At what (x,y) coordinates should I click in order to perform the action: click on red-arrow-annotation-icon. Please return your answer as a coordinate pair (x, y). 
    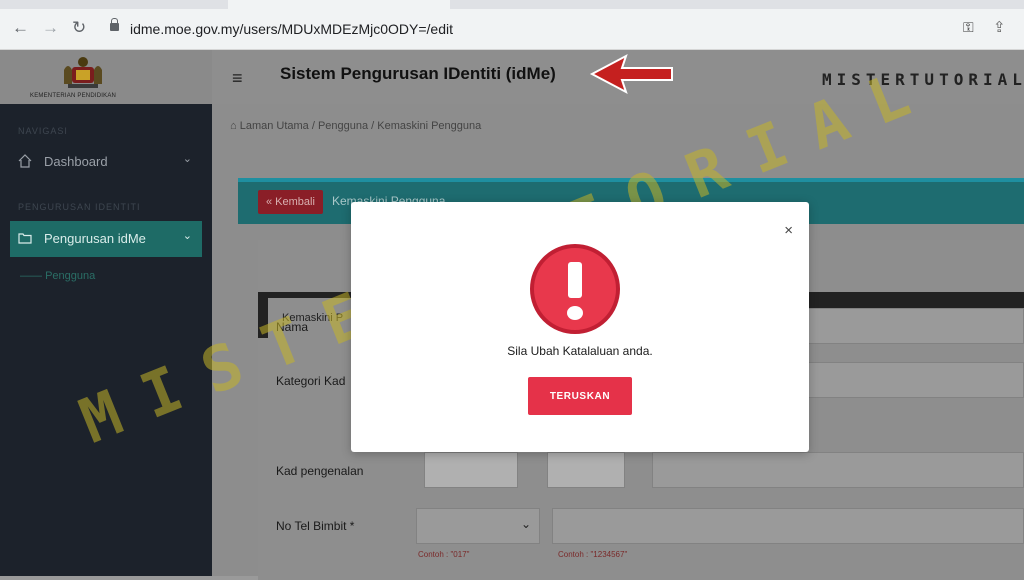
    Looking at the image, I should click on (631, 74).